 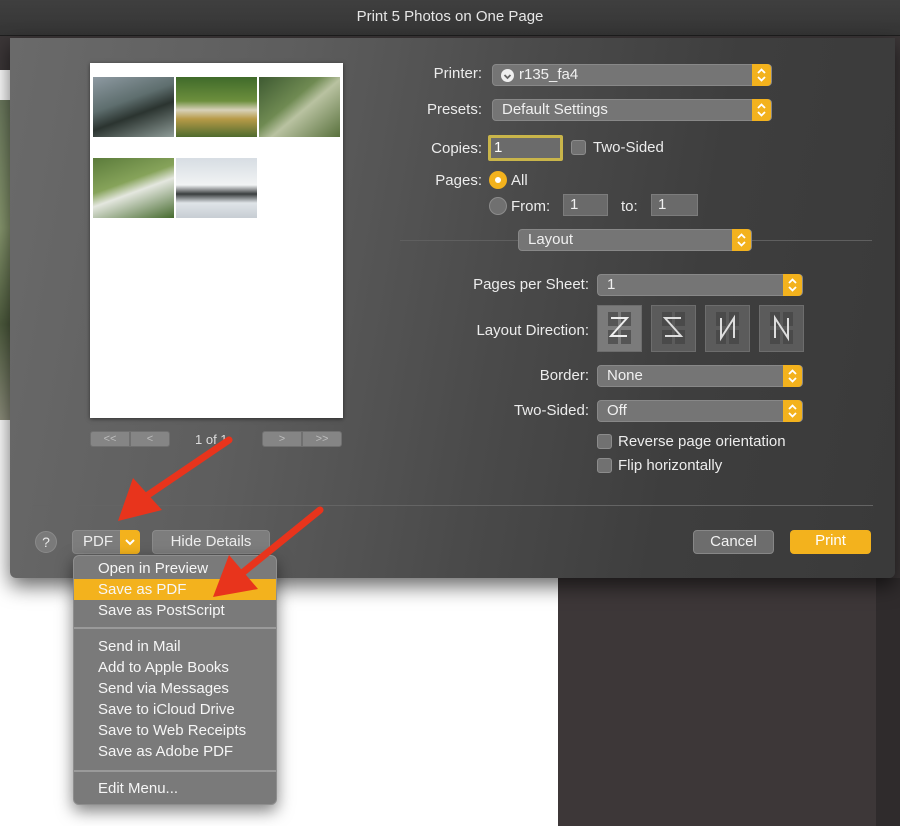 What do you see at coordinates (555, 109) in the screenshot?
I see `presets-value: Default Settings` at bounding box center [555, 109].